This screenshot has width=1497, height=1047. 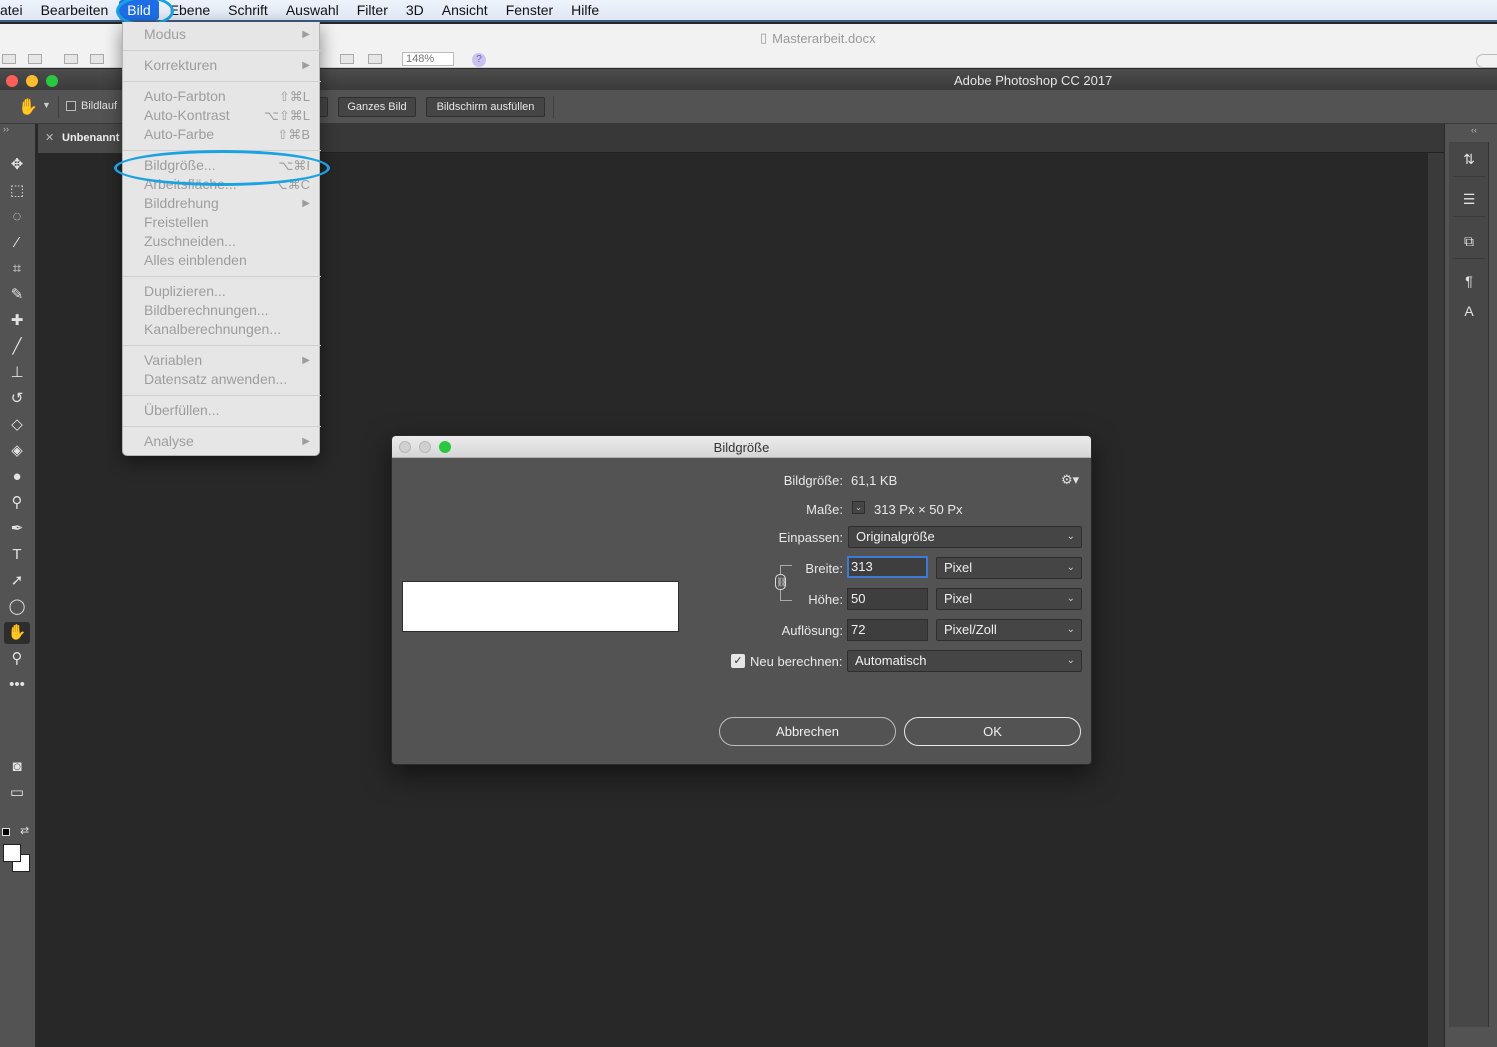 I want to click on image-preview, so click(x=540, y=606).